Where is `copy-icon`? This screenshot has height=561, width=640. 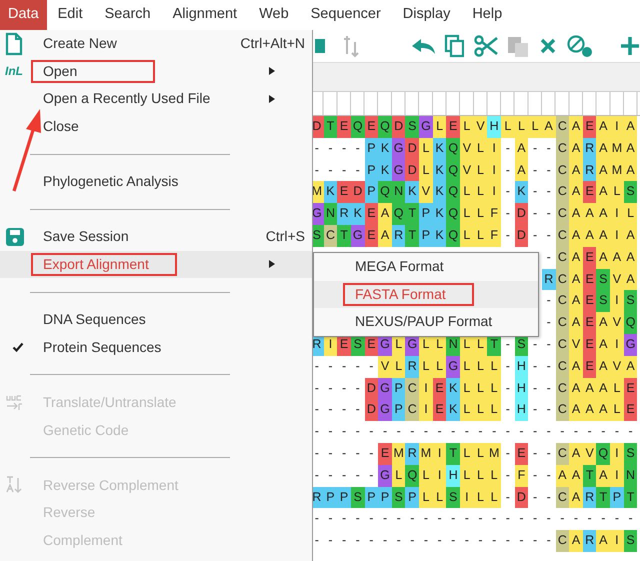 copy-icon is located at coordinates (454, 46).